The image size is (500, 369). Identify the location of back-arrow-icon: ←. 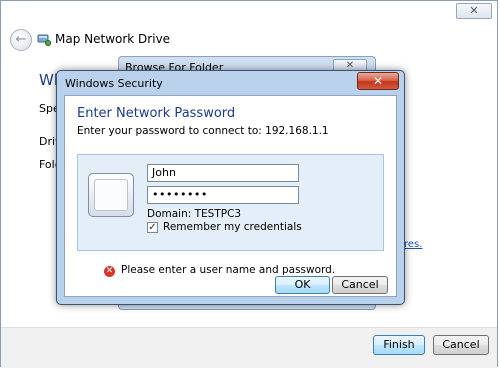
(21, 40).